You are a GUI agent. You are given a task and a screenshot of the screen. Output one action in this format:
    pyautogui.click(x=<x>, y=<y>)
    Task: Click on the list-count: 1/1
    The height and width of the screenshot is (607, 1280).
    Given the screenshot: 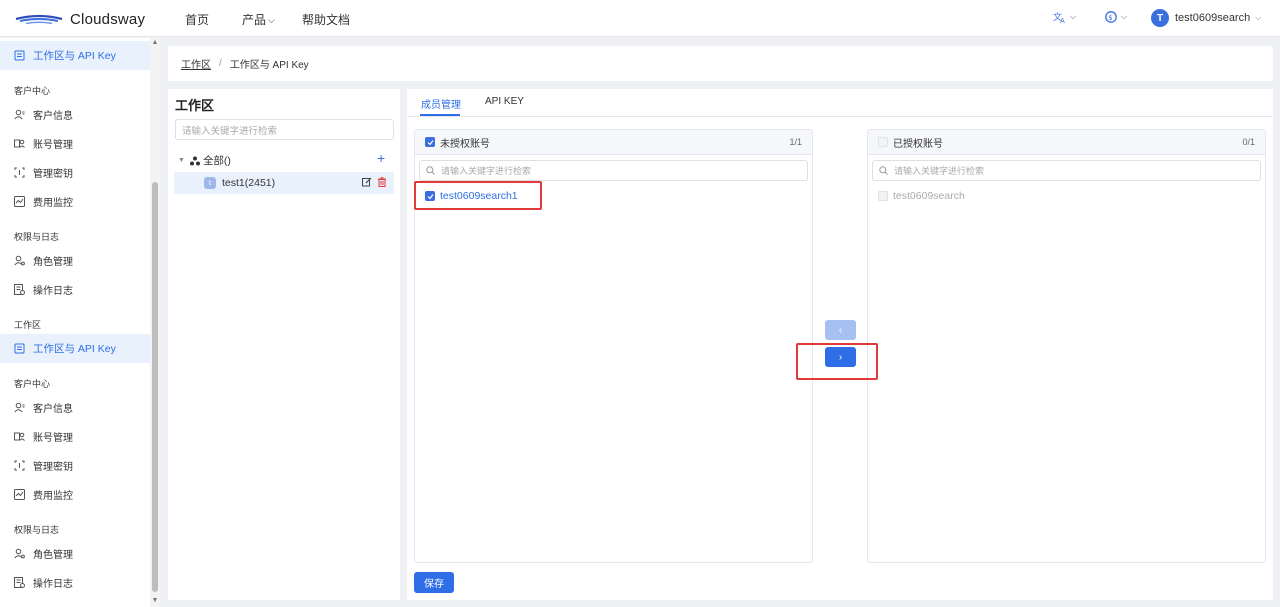 What is the action you would take?
    pyautogui.click(x=795, y=142)
    